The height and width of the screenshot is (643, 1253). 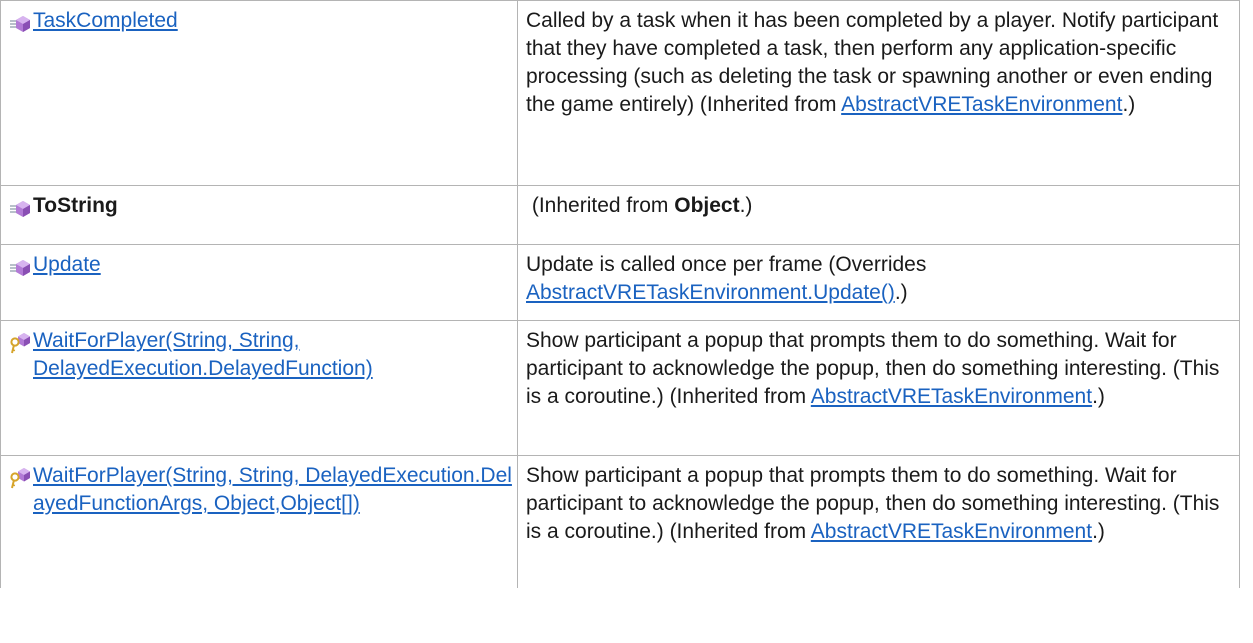 What do you see at coordinates (259, 282) in the screenshot?
I see `member-name-cell: Update` at bounding box center [259, 282].